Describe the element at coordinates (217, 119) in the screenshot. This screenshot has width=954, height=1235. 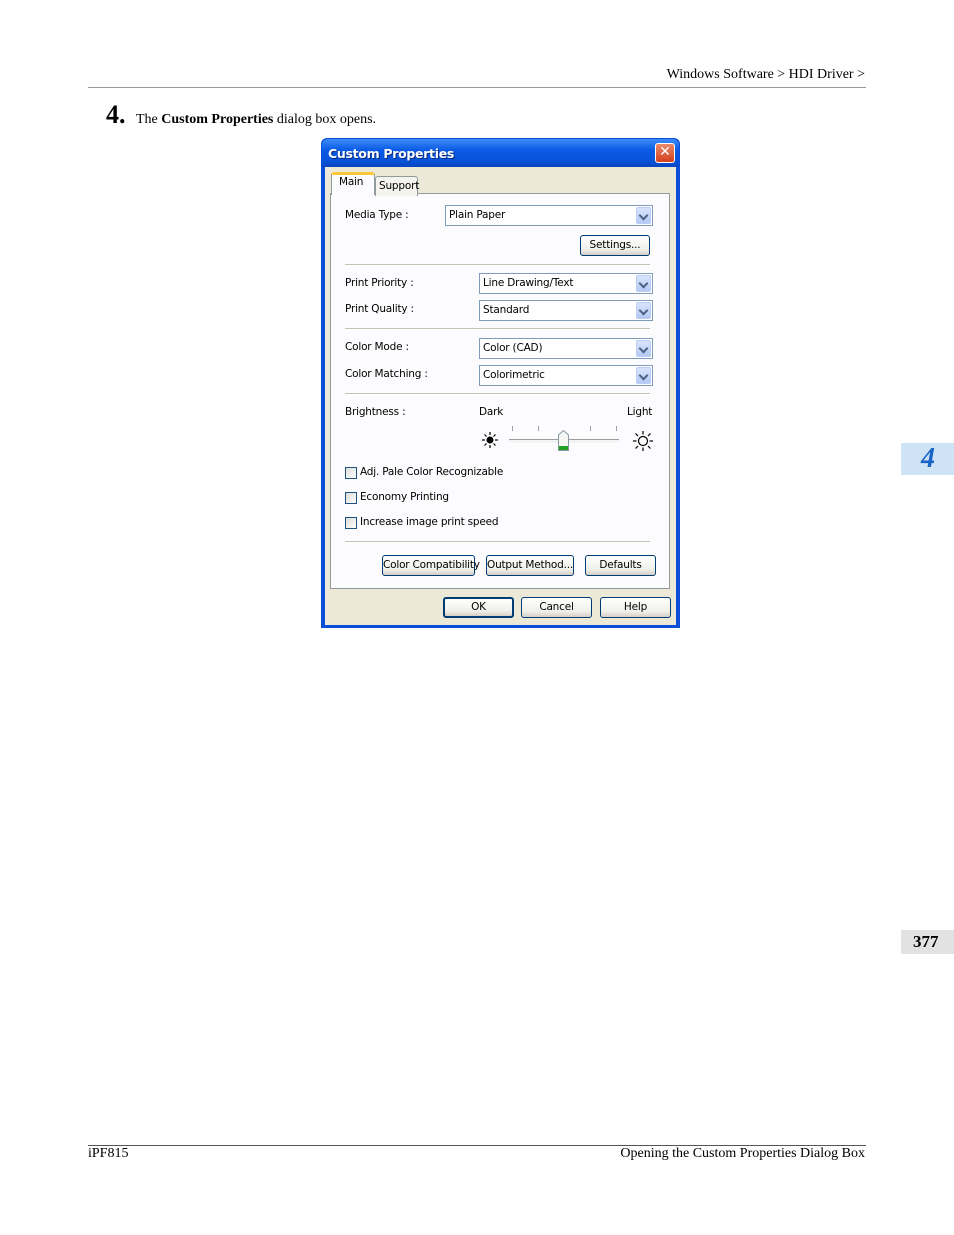
I see `step-text-bold: Custom Properties` at that location.